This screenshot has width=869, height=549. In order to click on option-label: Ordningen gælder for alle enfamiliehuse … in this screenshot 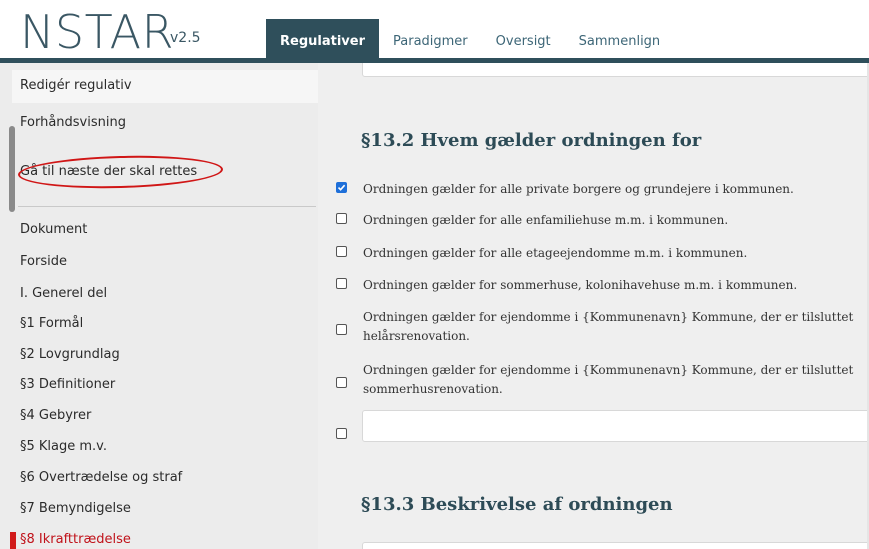, I will do `click(546, 220)`.